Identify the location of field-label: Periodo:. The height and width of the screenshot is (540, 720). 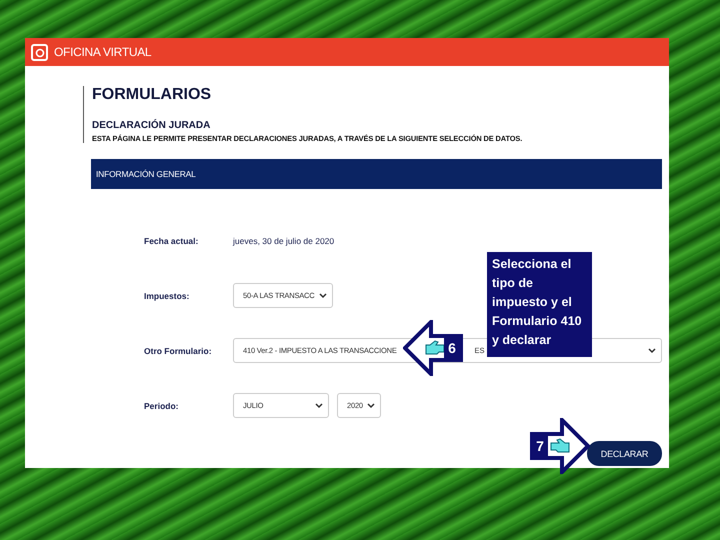
(162, 405).